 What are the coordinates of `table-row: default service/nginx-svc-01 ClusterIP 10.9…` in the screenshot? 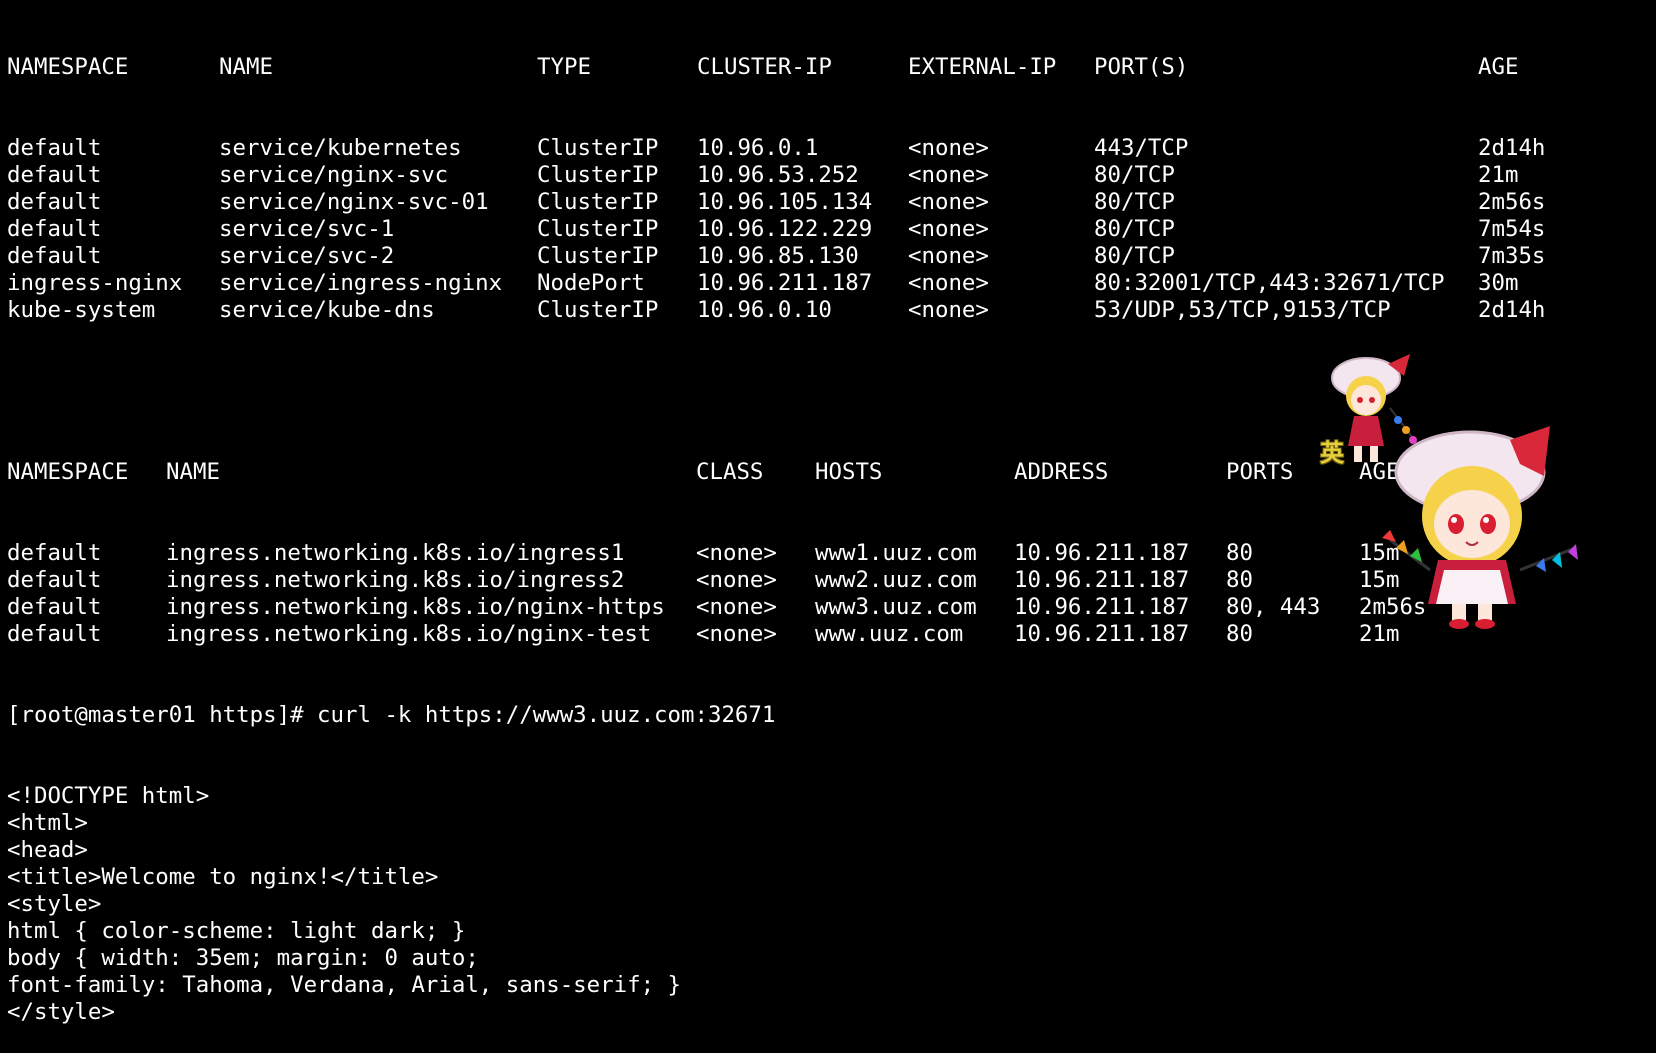 It's located at (827, 202).